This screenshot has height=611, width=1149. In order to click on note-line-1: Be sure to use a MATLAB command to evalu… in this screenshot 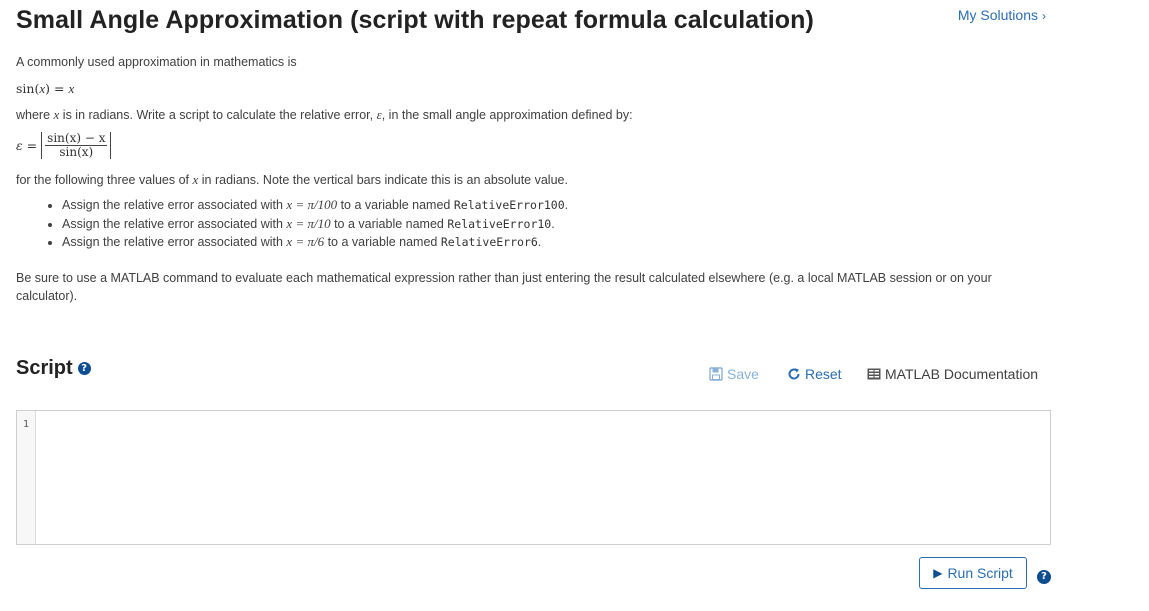, I will do `click(504, 278)`.